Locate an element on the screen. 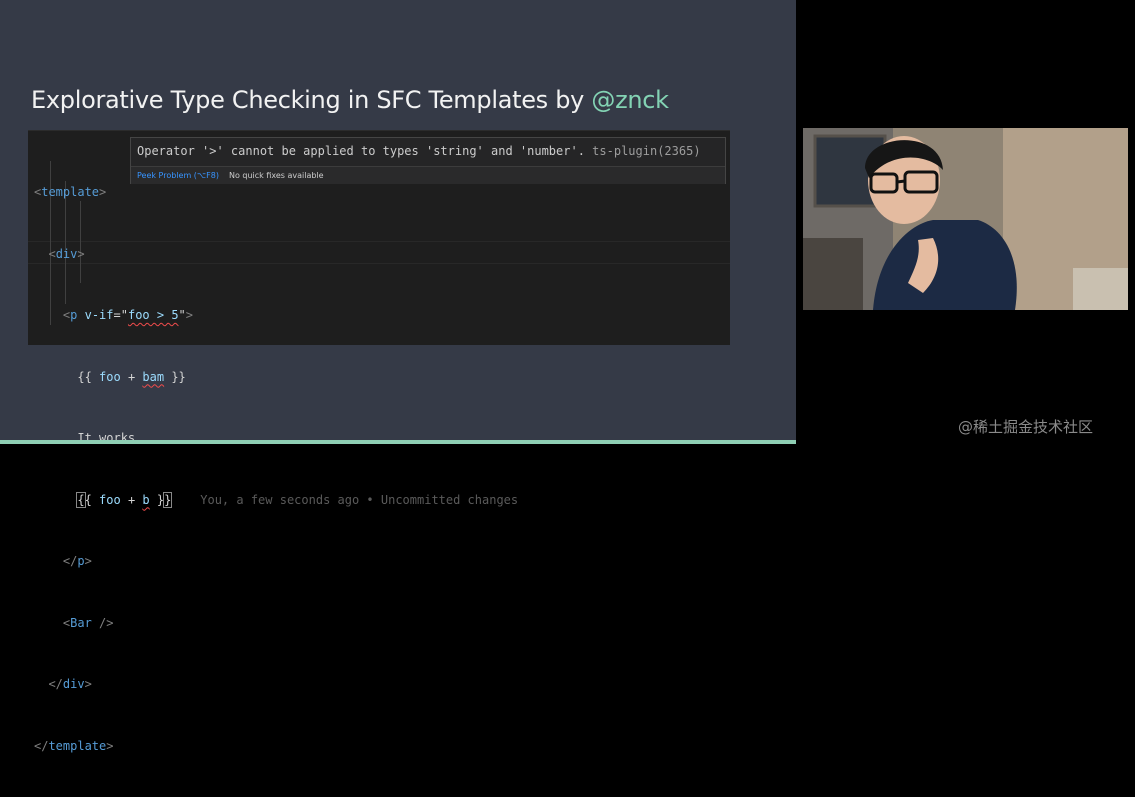 This screenshot has width=1135, height=797. token: /> is located at coordinates (102, 622).